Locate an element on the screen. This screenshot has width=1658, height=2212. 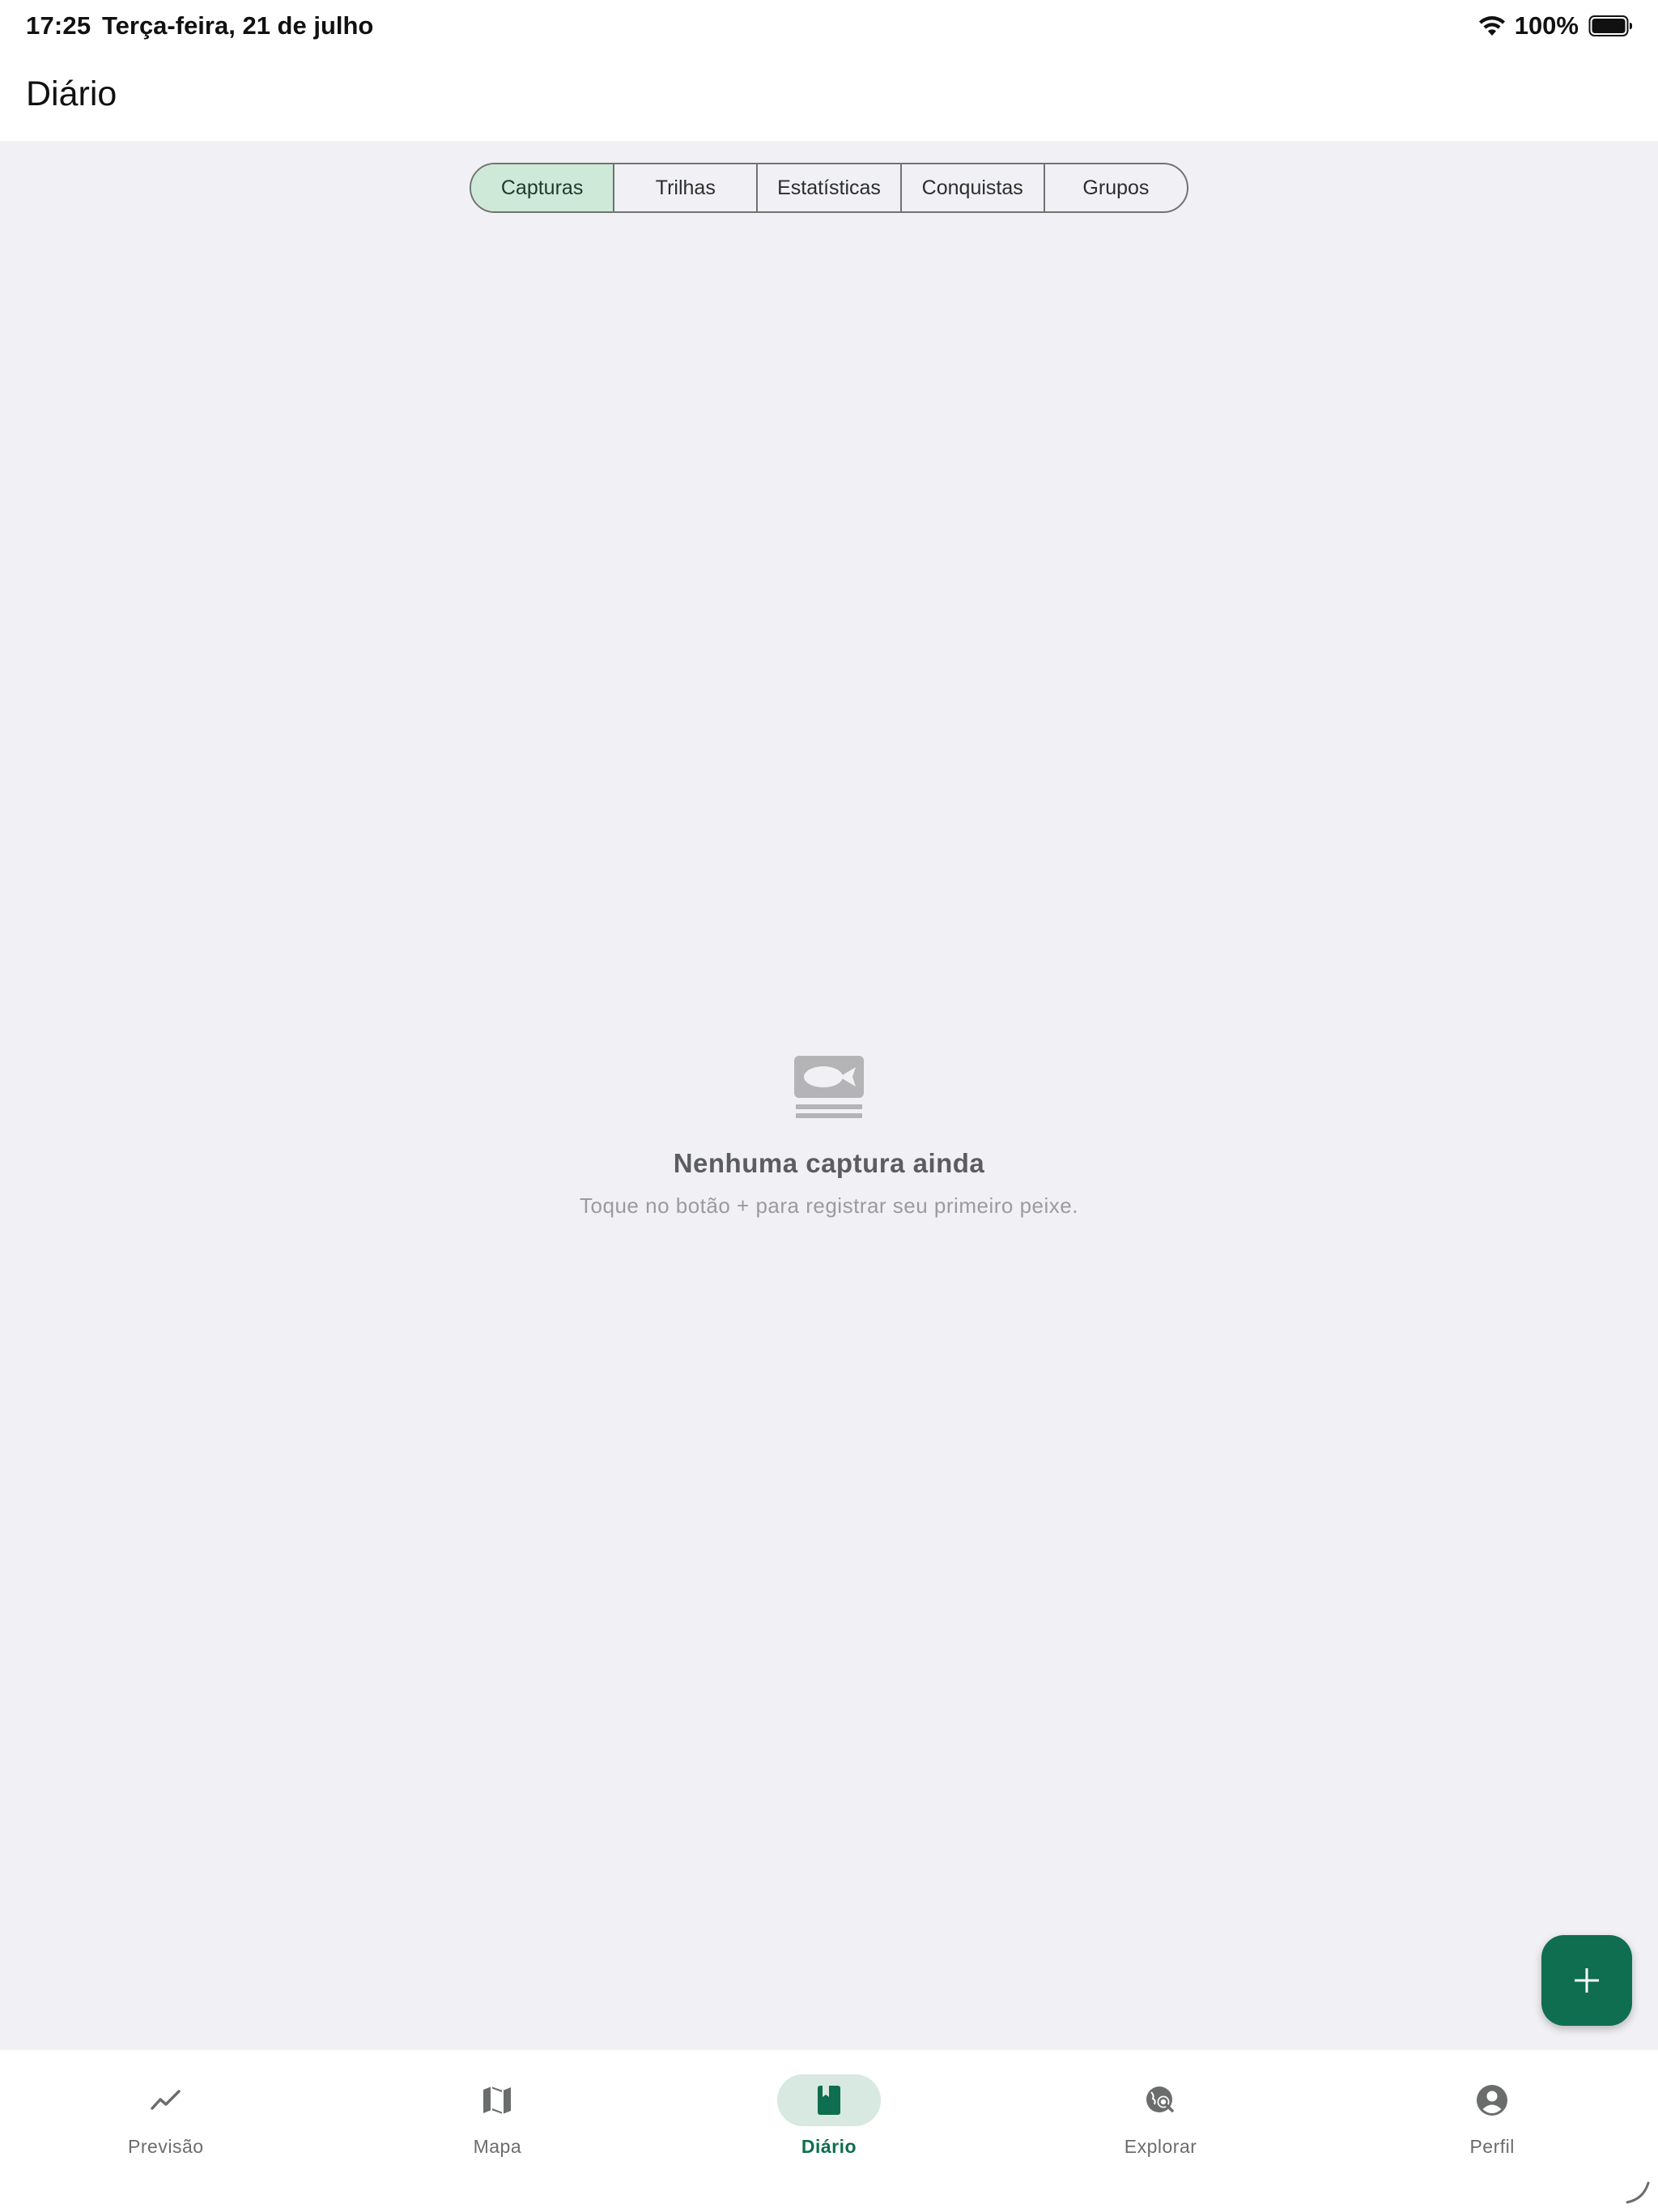
account-circle-icon is located at coordinates (1492, 2100).